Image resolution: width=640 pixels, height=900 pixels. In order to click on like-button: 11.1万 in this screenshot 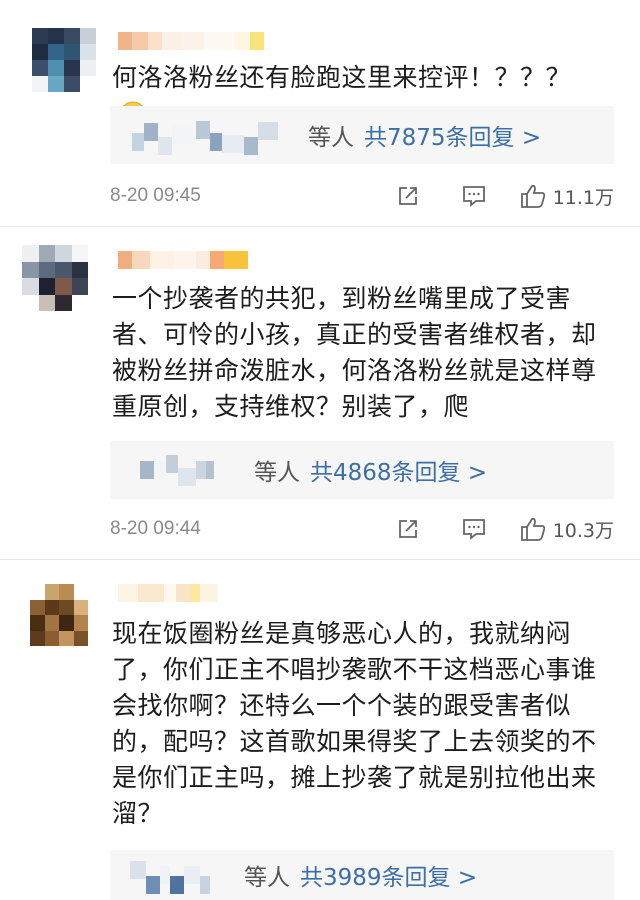, I will do `click(566, 196)`.